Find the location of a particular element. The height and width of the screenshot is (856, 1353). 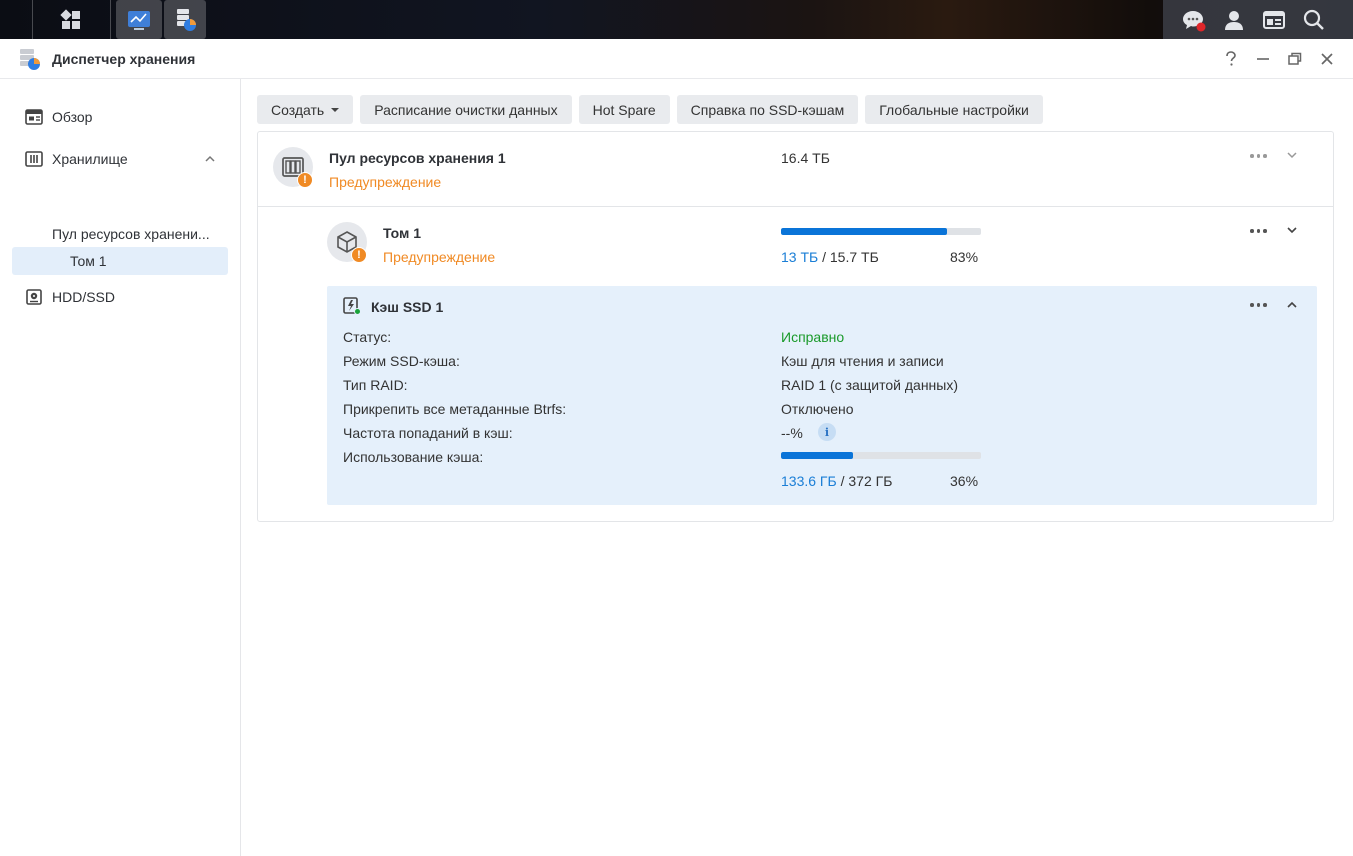

volume-used: 13 ТБ is located at coordinates (800, 257).